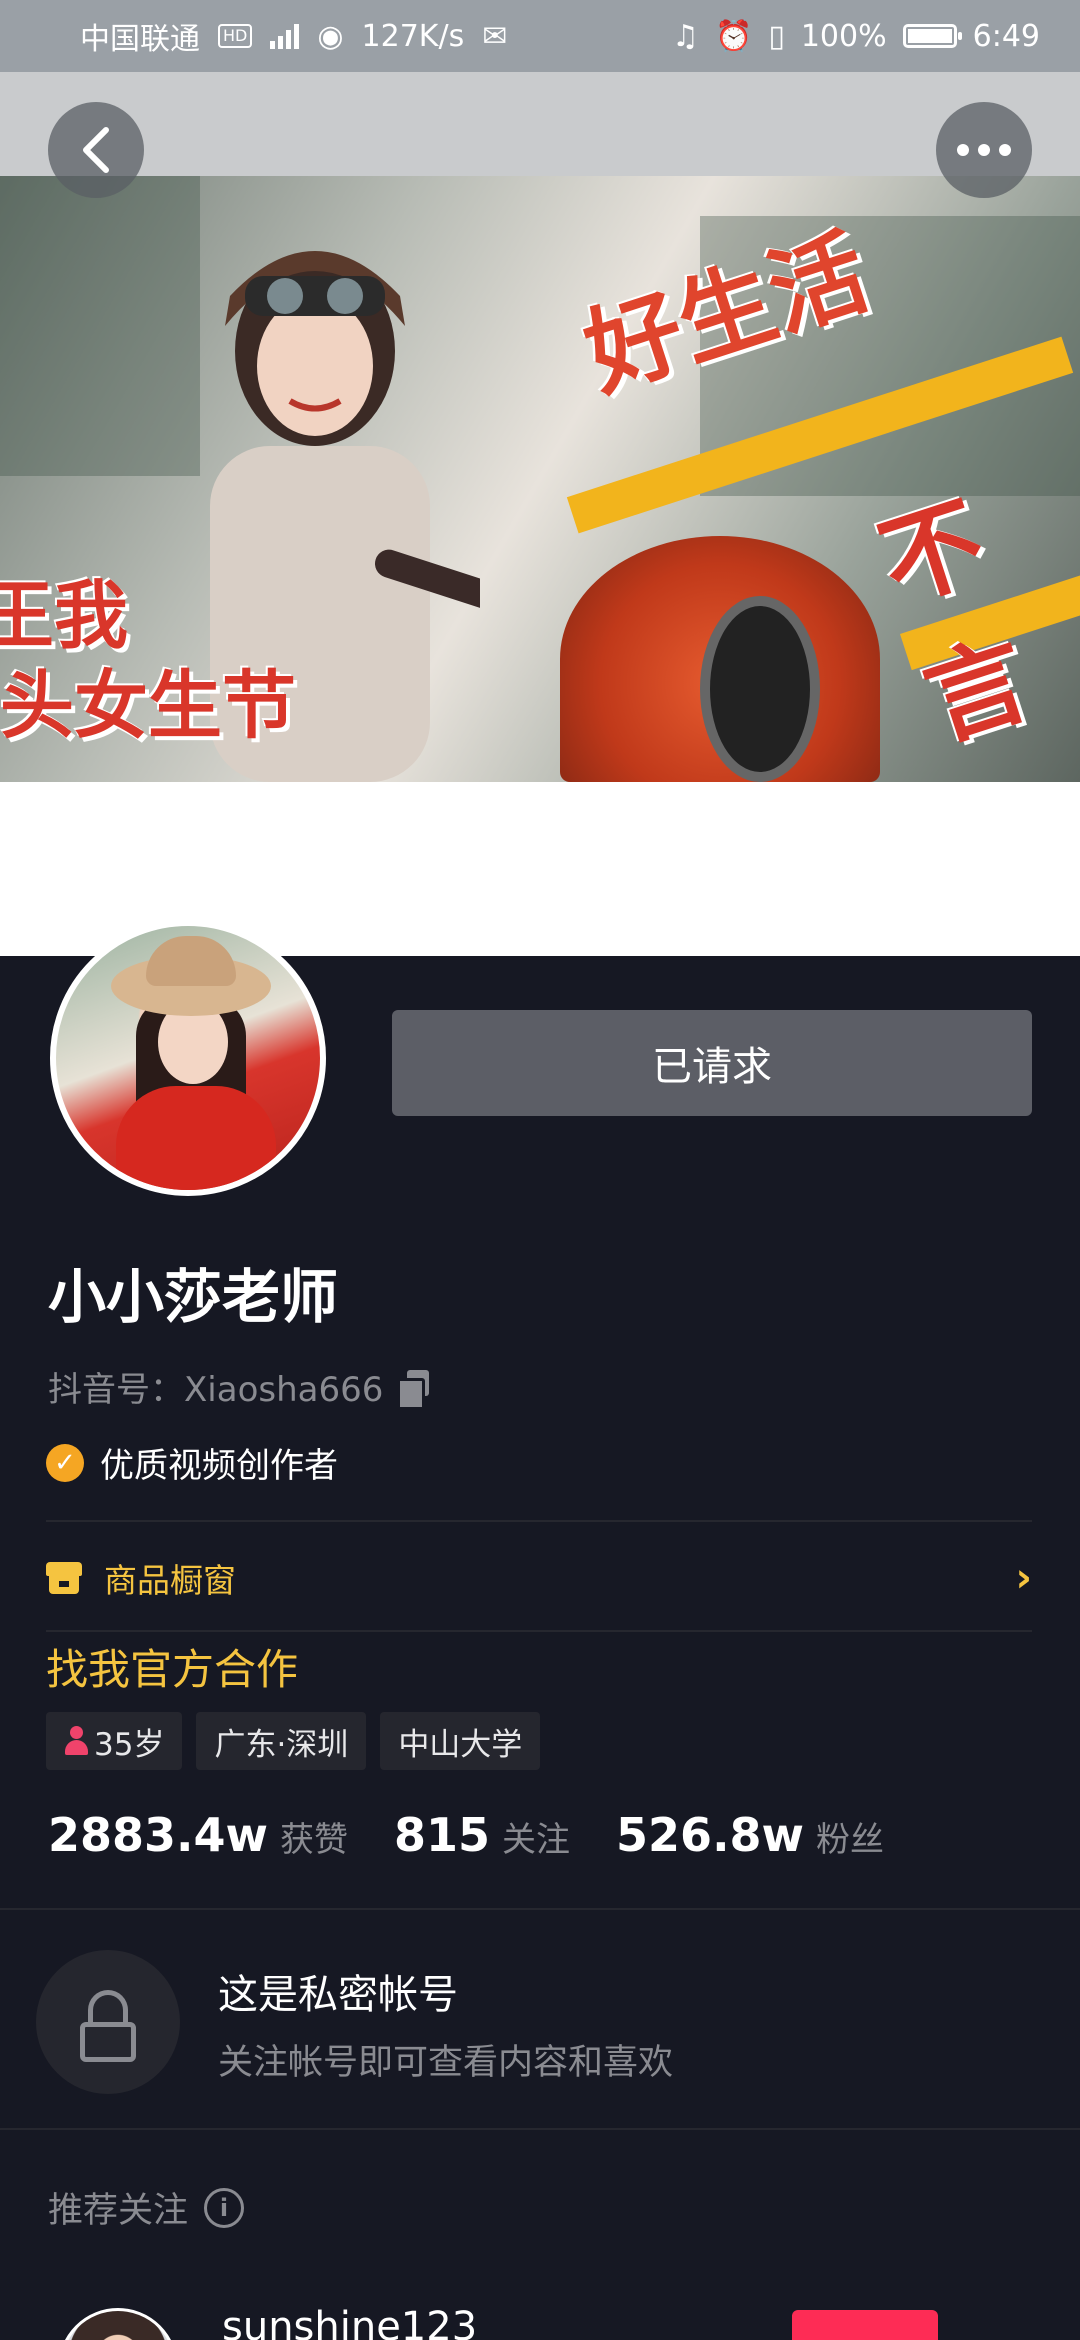 The height and width of the screenshot is (2340, 1080). What do you see at coordinates (64, 1578) in the screenshot?
I see `shop-icon` at bounding box center [64, 1578].